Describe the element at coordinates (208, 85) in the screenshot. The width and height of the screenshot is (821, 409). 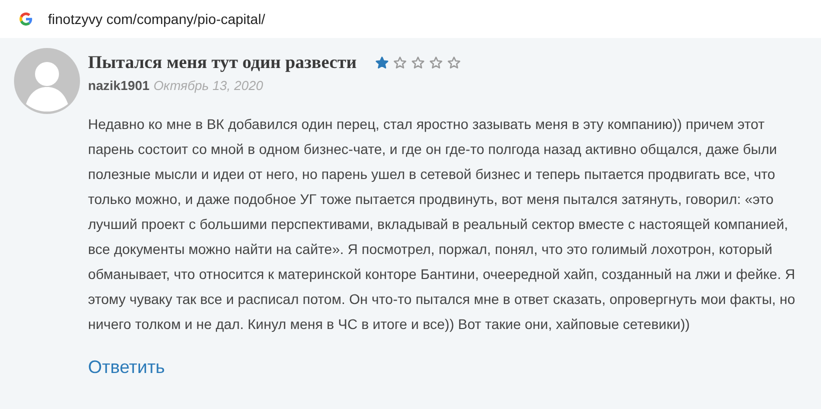
I see `review-date: Октябрь 13, 2020` at that location.